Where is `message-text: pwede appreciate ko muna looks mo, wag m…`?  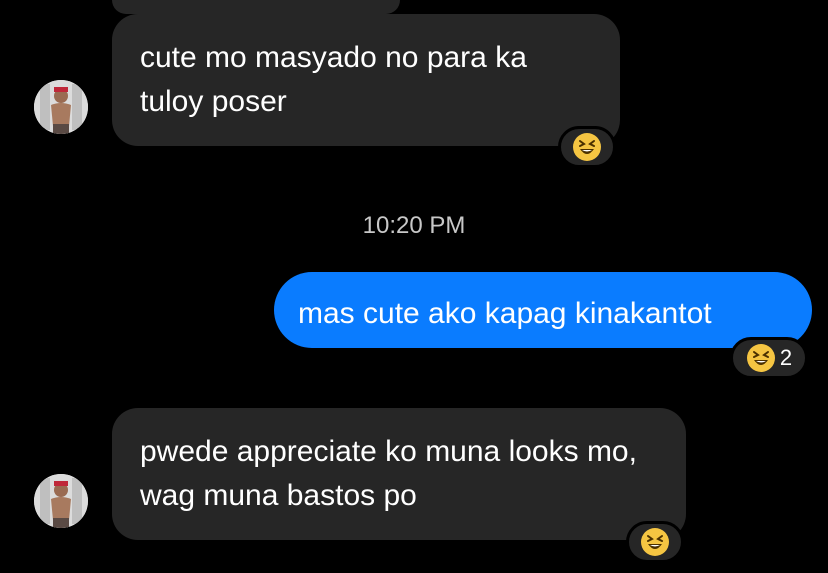 message-text: pwede appreciate ko muna looks mo, wag m… is located at coordinates (388, 473).